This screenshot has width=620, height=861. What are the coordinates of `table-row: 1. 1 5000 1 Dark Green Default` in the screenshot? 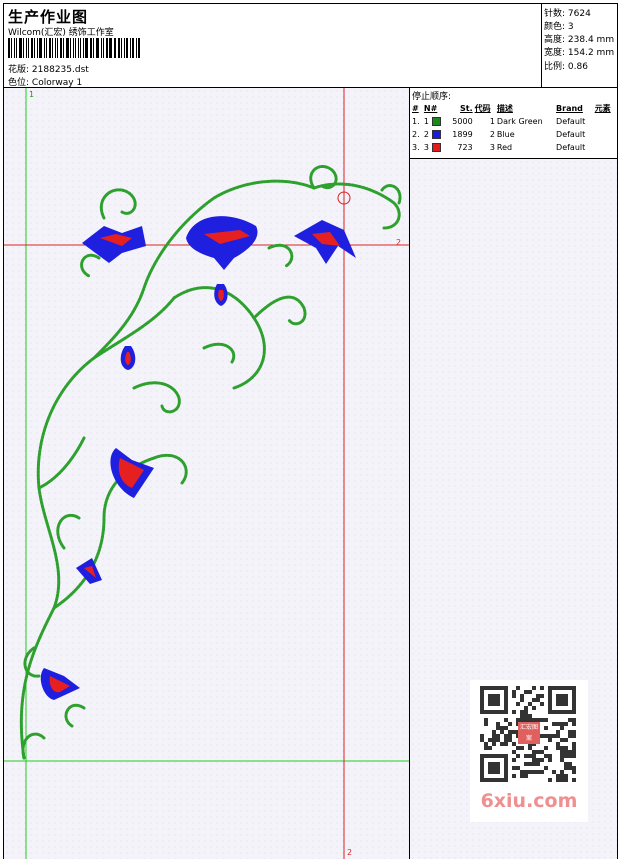 It's located at (499, 121).